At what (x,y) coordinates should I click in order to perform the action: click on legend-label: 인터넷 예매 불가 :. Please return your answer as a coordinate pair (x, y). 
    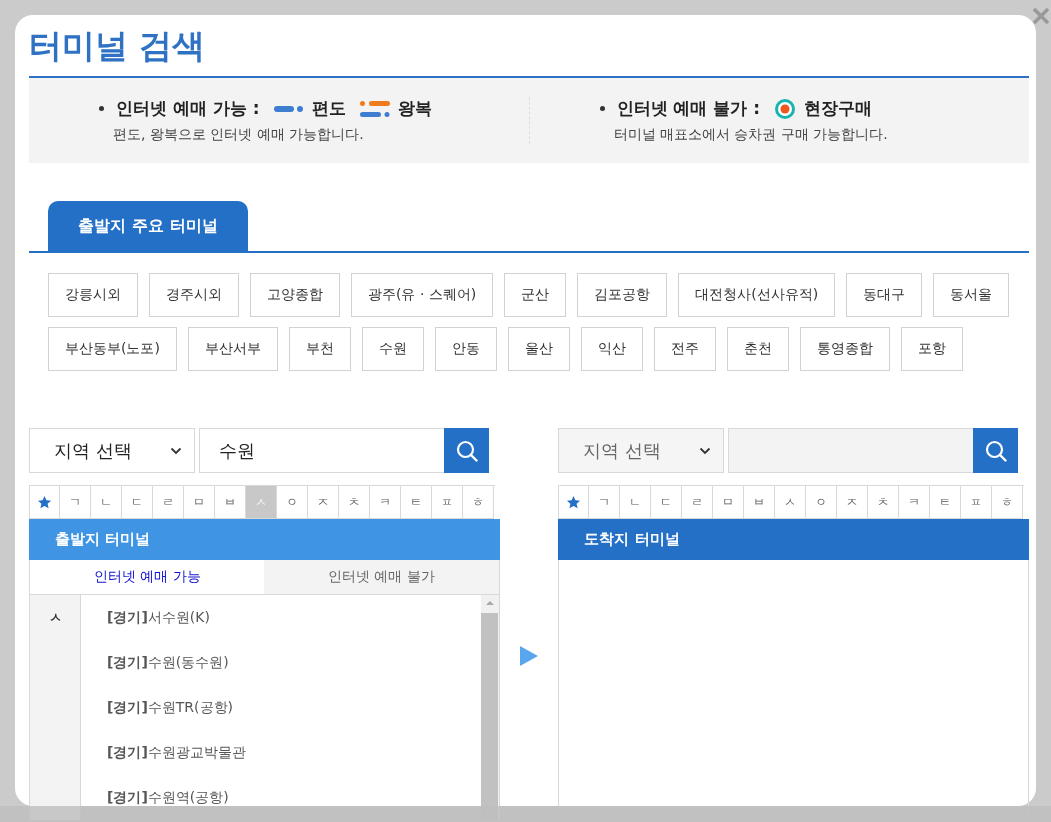
    Looking at the image, I should click on (688, 108).